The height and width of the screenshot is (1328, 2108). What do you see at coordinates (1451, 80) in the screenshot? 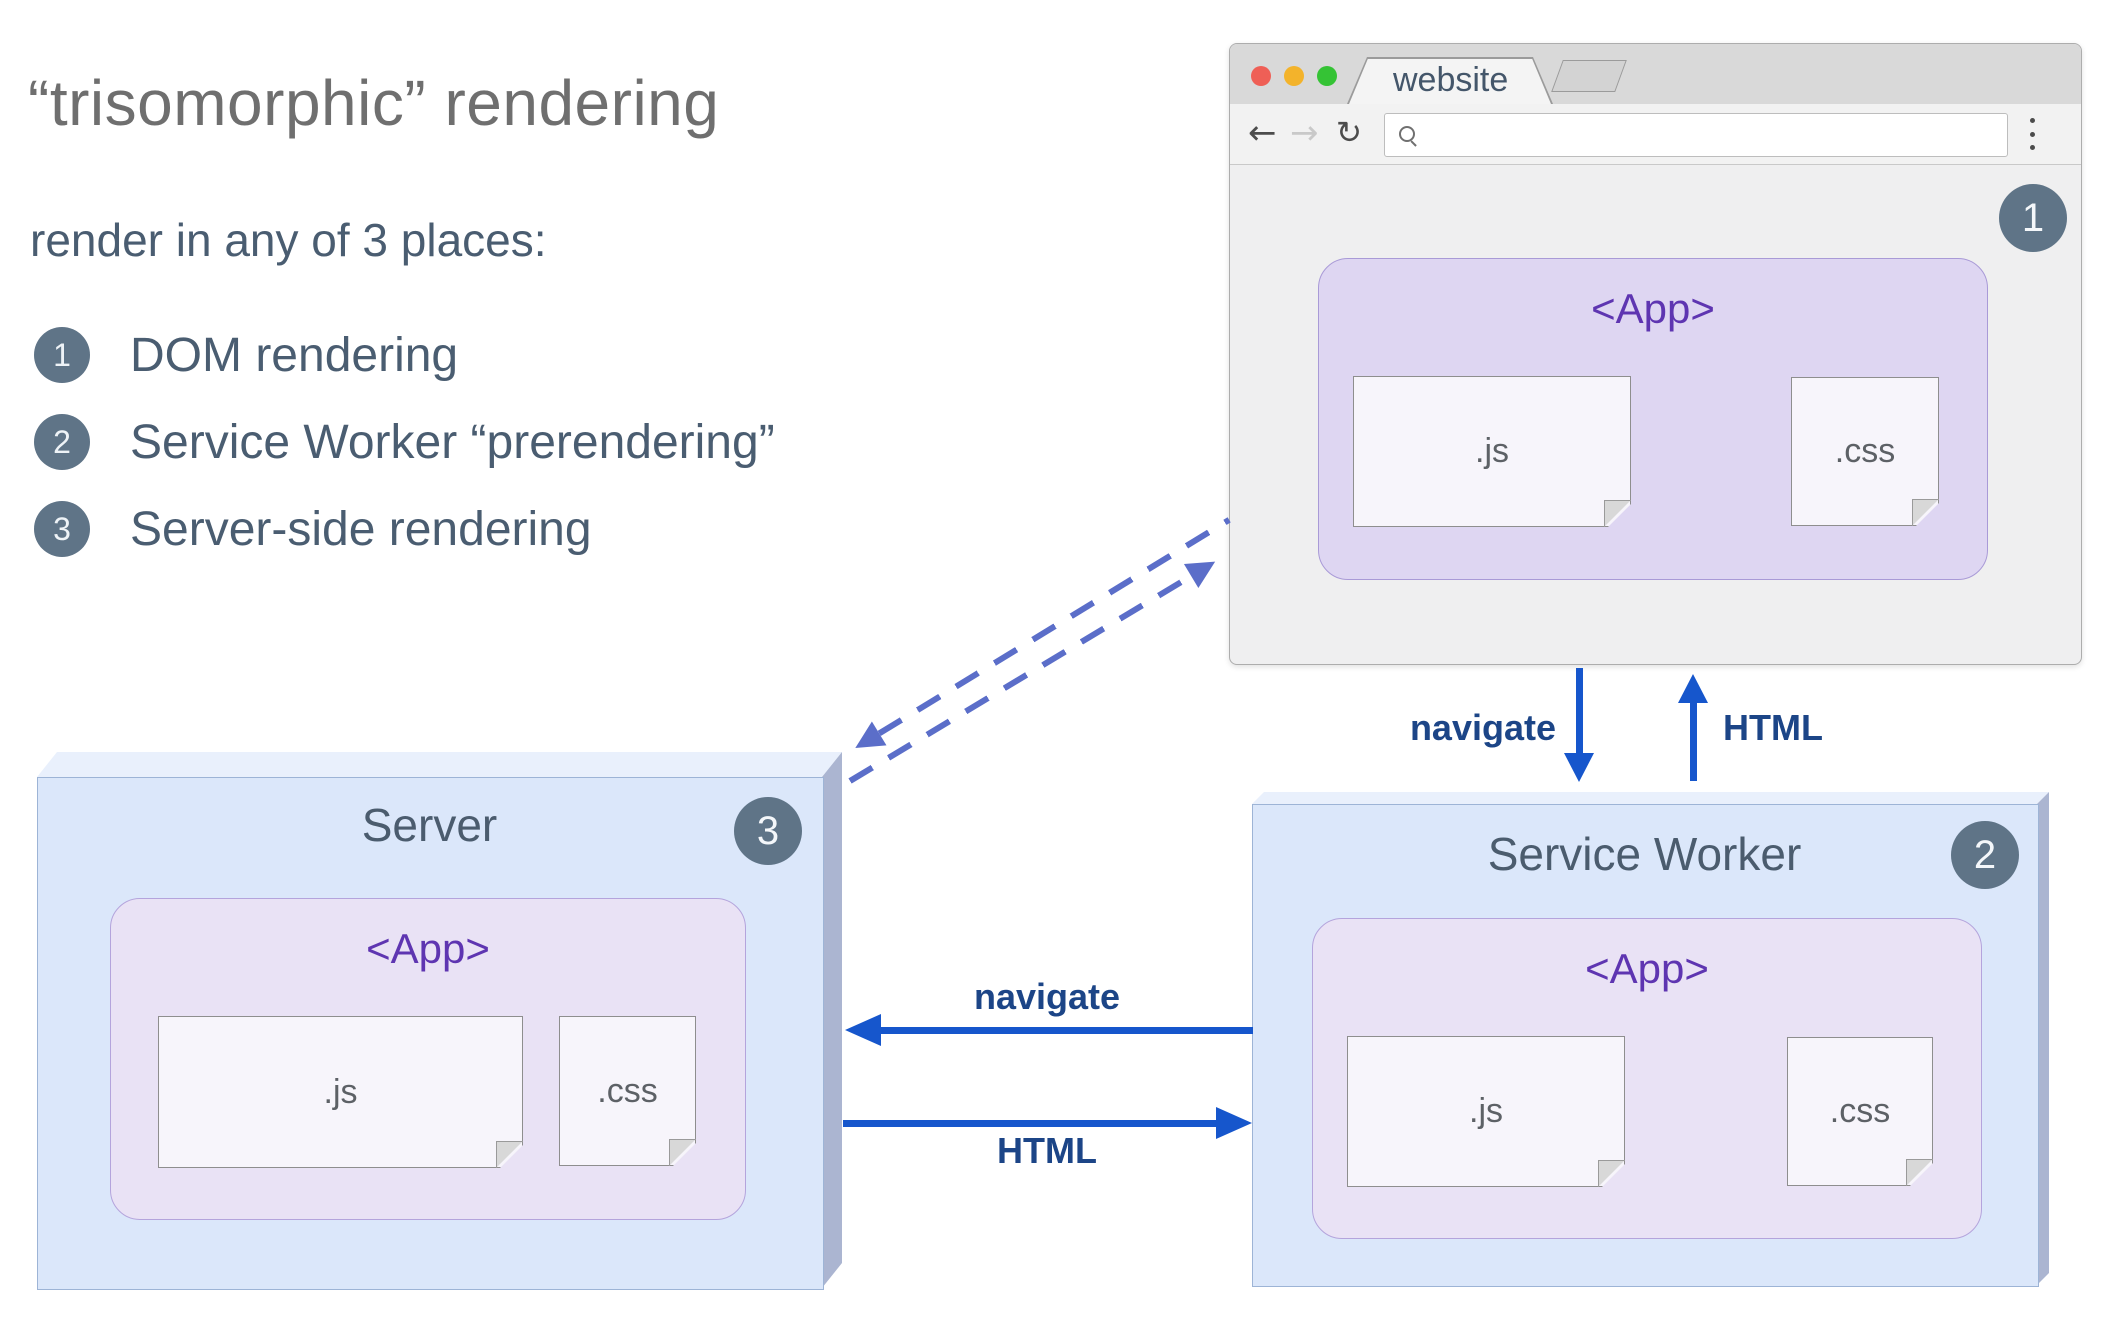
I see `browser-tab-title: website` at bounding box center [1451, 80].